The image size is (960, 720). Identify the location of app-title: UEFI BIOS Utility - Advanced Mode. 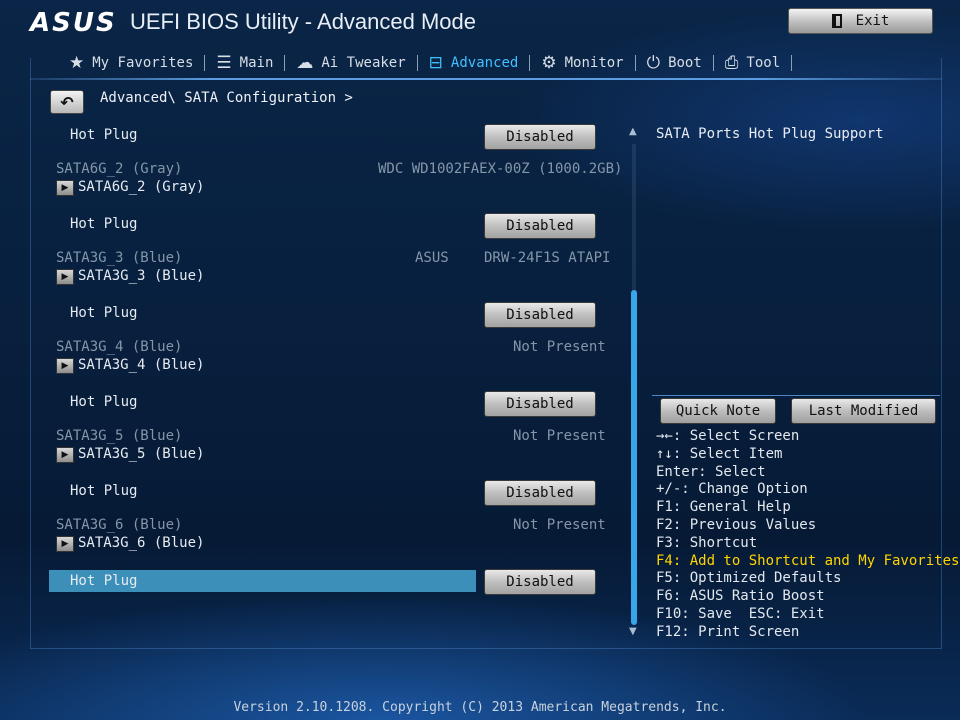
(303, 21).